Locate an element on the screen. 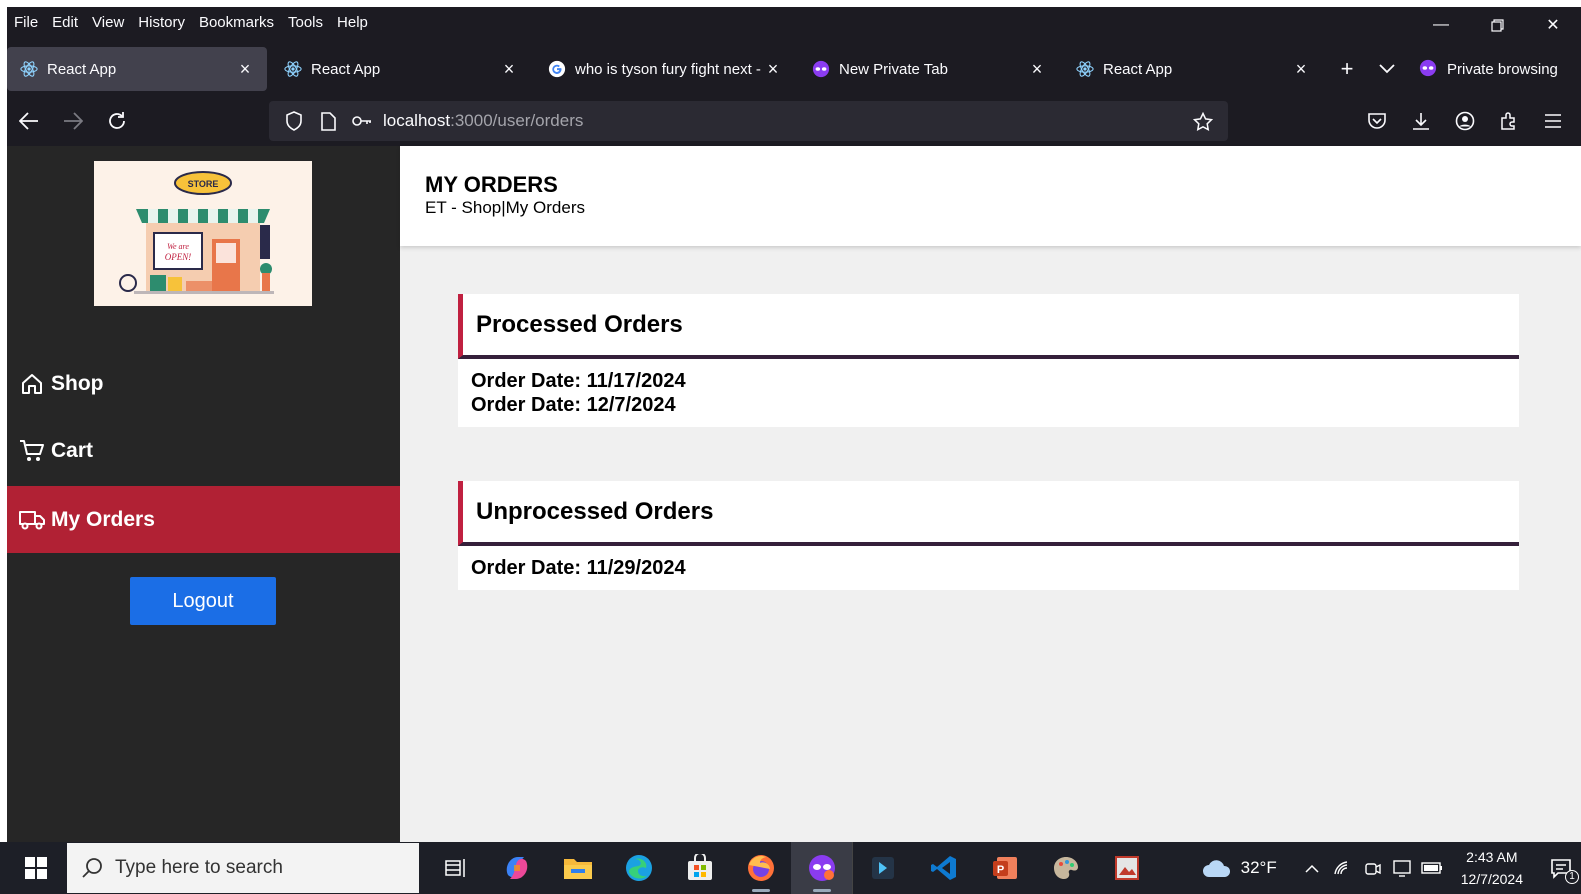 This screenshot has height=894, width=1581. menu-bookmarks: Bookmarks is located at coordinates (236, 22).